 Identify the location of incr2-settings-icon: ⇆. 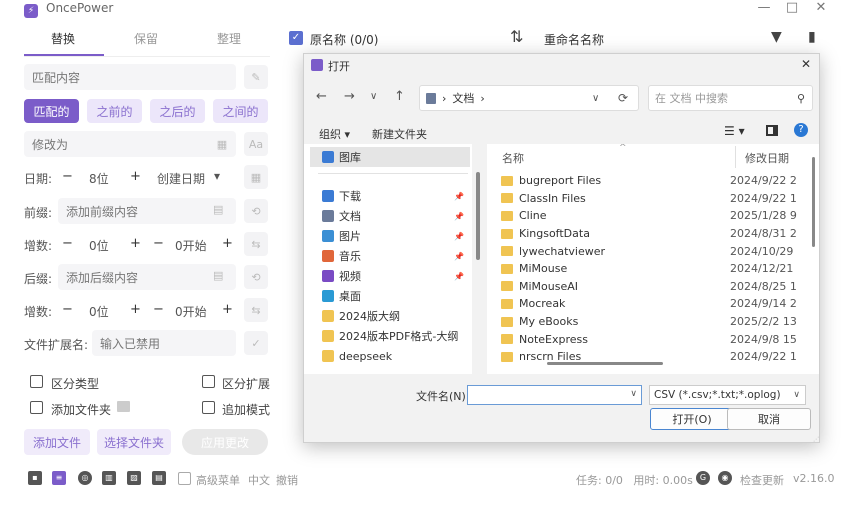
(256, 310).